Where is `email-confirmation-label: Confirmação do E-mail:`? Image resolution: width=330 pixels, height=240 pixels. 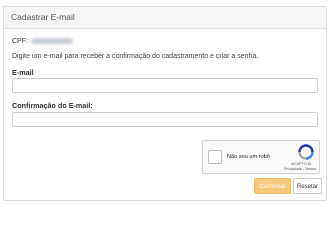 email-confirmation-label: Confirmação do E-mail: is located at coordinates (52, 105).